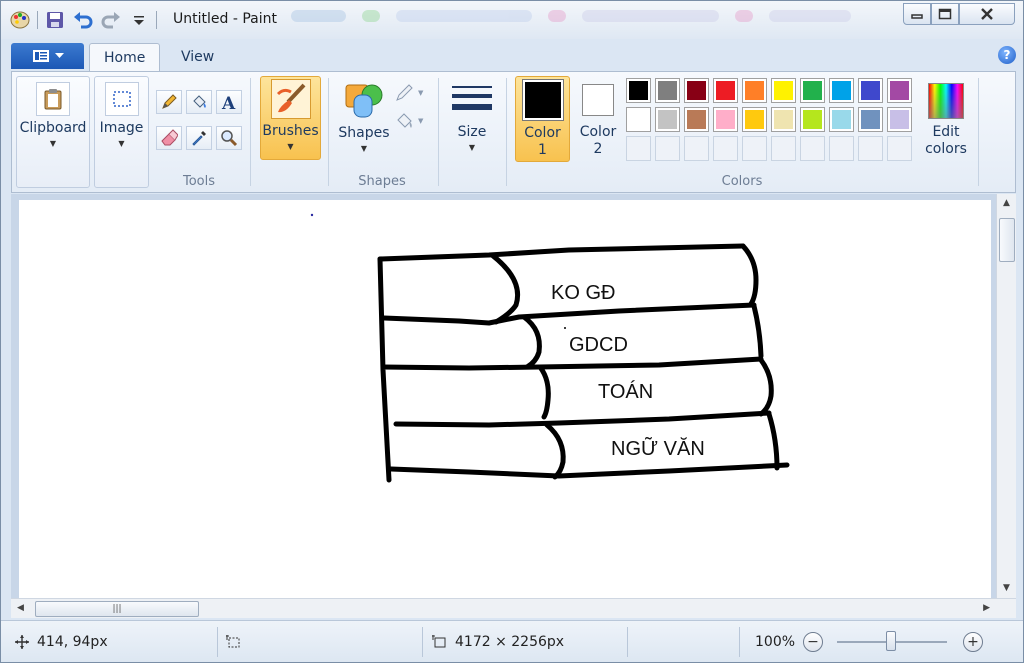  Describe the element at coordinates (37, 20) in the screenshot. I see `qat-separator` at that location.